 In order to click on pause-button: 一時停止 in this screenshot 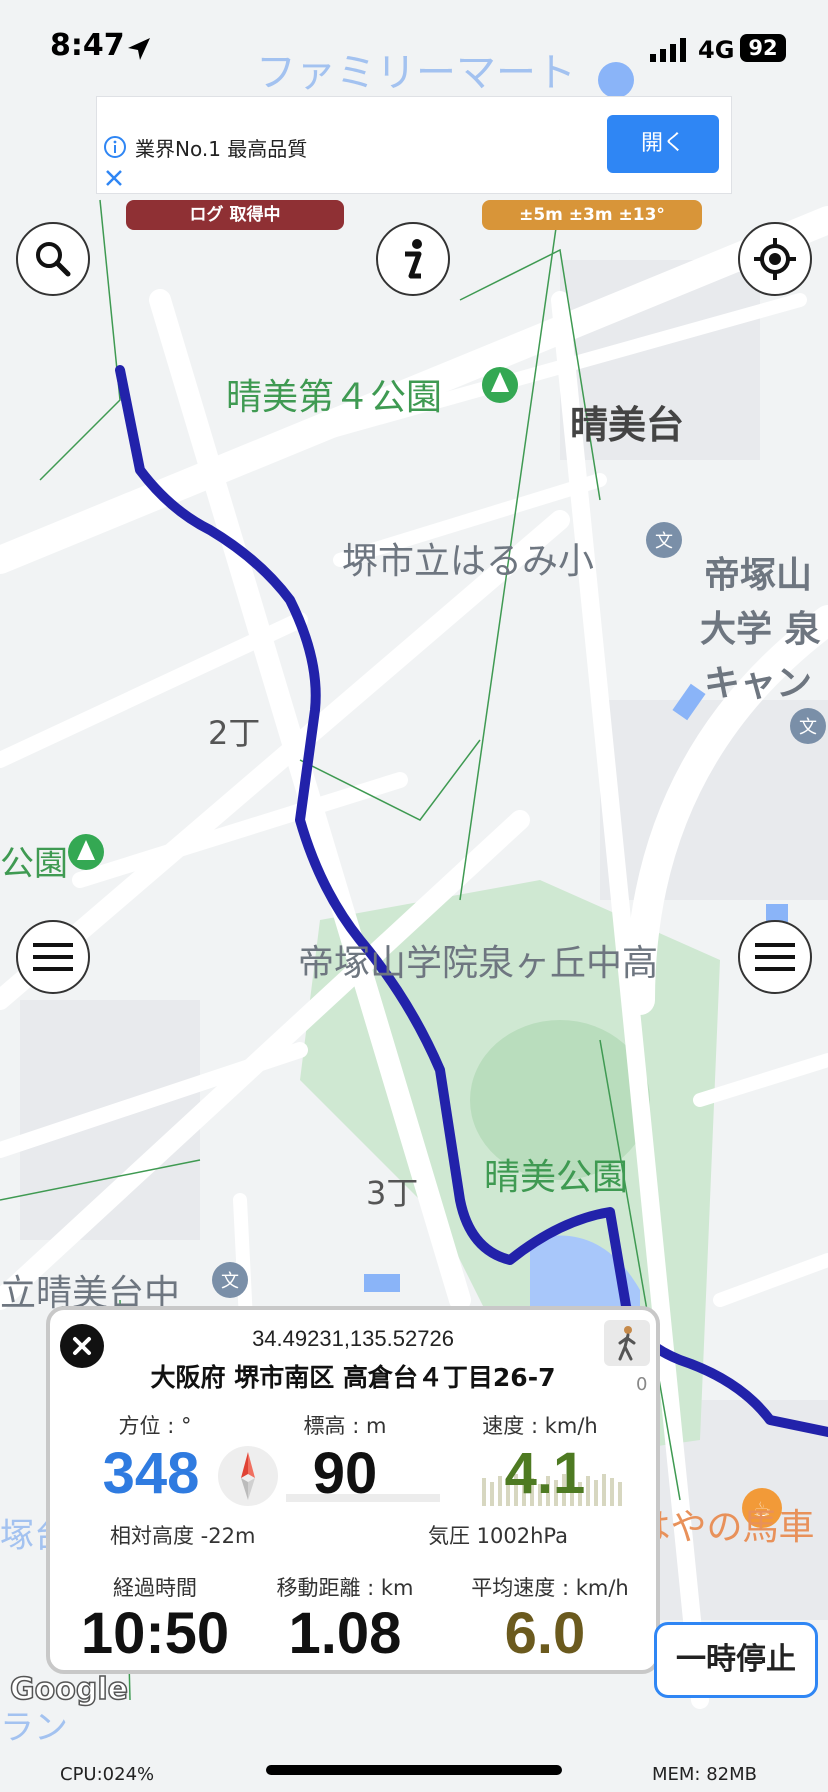, I will do `click(736, 1660)`.